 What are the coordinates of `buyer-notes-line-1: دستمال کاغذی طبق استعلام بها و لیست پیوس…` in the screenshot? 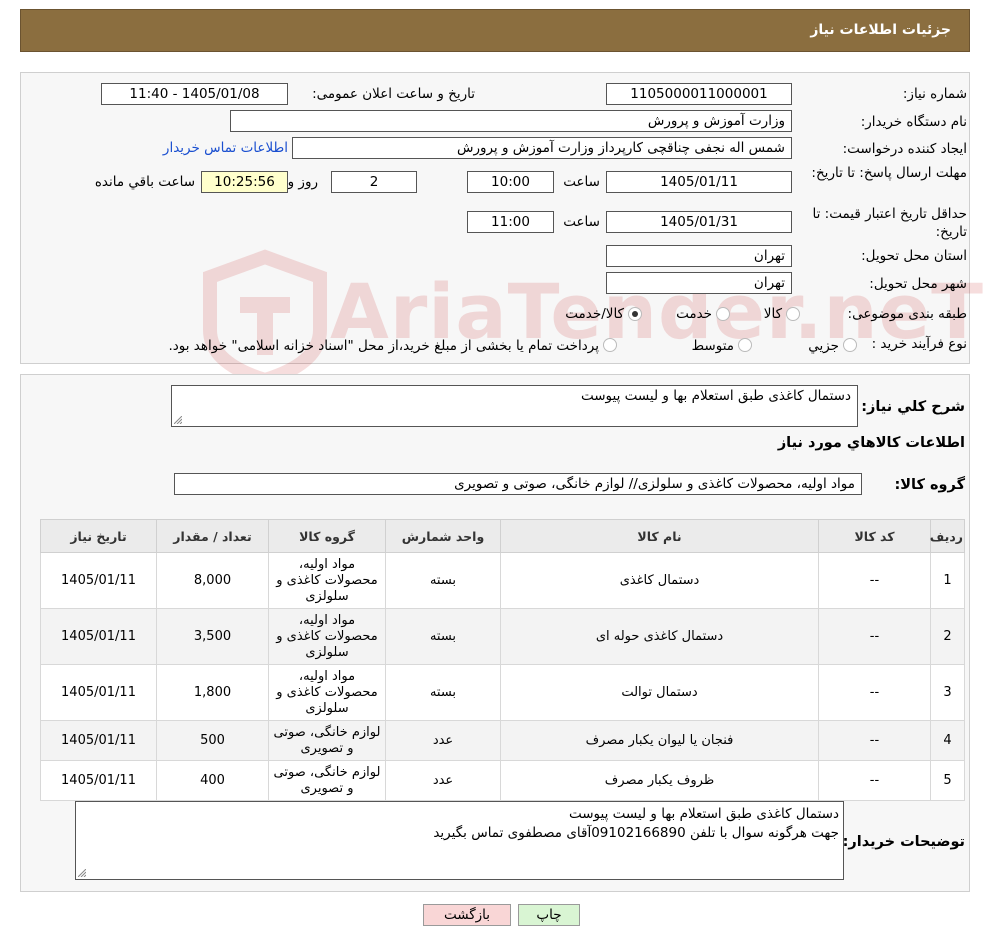 It's located at (703, 814).